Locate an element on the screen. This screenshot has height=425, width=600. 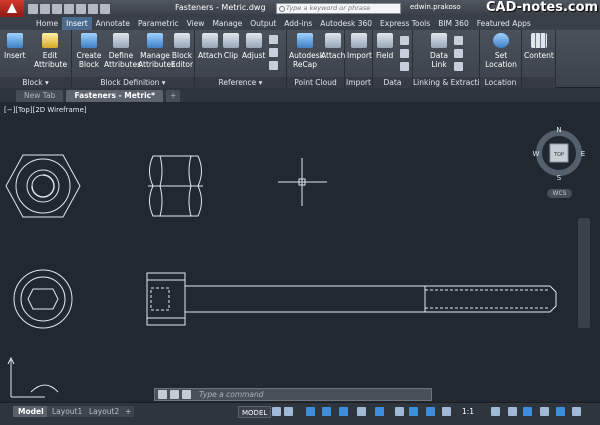
isodraft-icon is located at coordinates (343, 411).